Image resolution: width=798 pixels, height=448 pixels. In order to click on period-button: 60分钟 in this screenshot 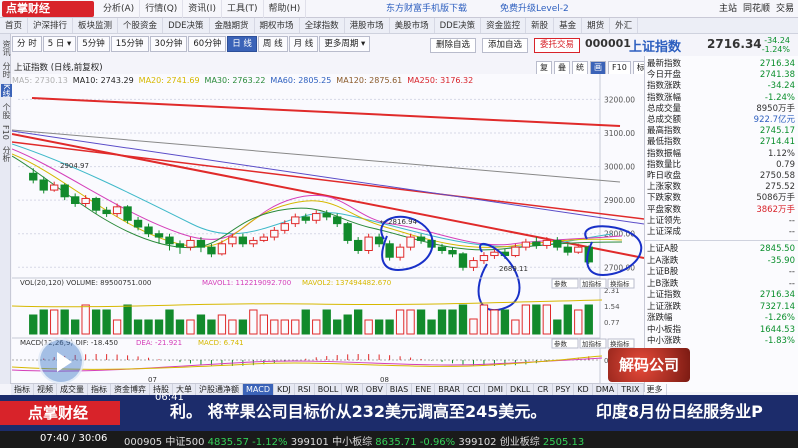, I will do `click(207, 44)`.